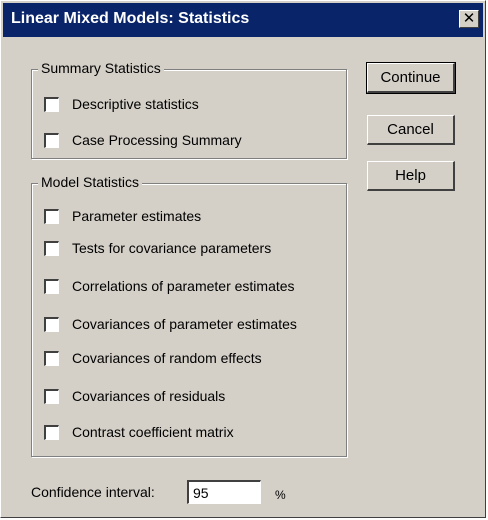 The width and height of the screenshot is (488, 520). What do you see at coordinates (172, 248) in the screenshot?
I see `tests-covariance-parameters-label: Tests for covariance parameters` at bounding box center [172, 248].